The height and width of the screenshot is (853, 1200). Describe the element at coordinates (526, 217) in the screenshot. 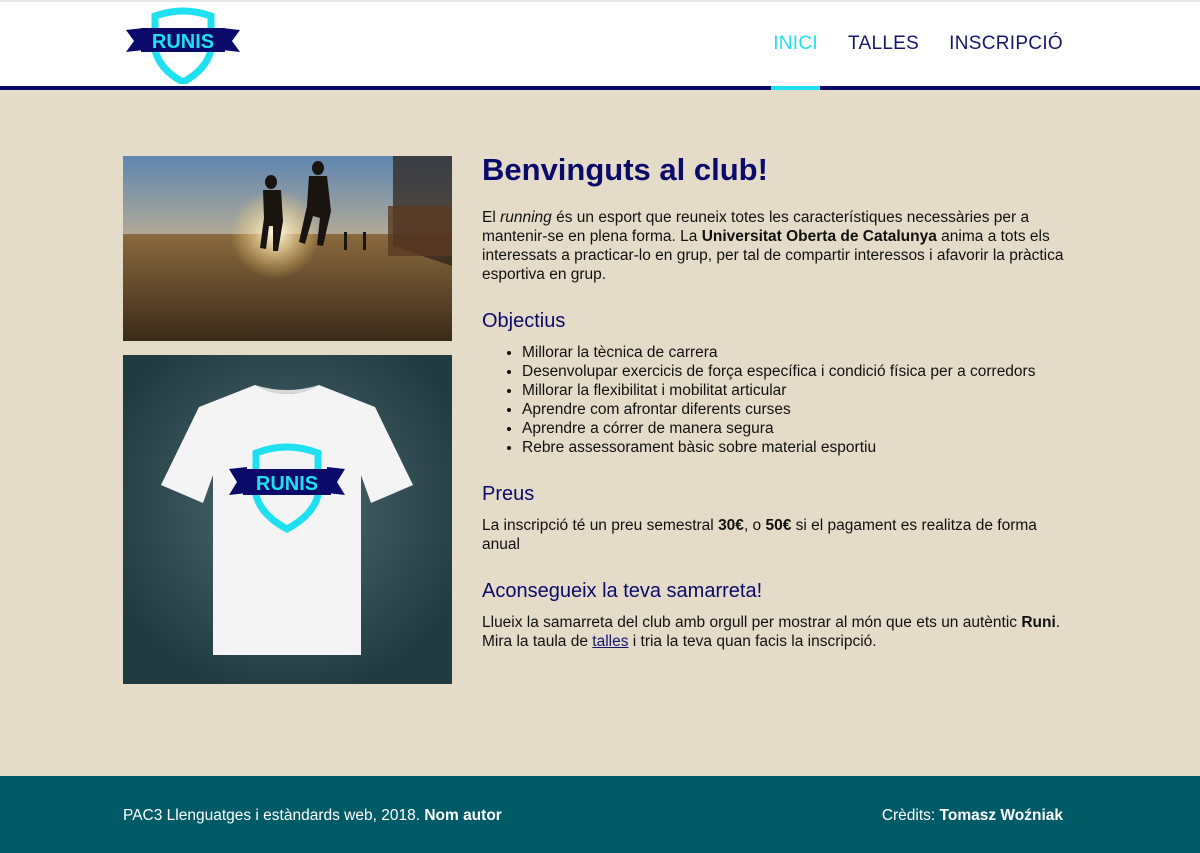

I see `running-term: running` at that location.